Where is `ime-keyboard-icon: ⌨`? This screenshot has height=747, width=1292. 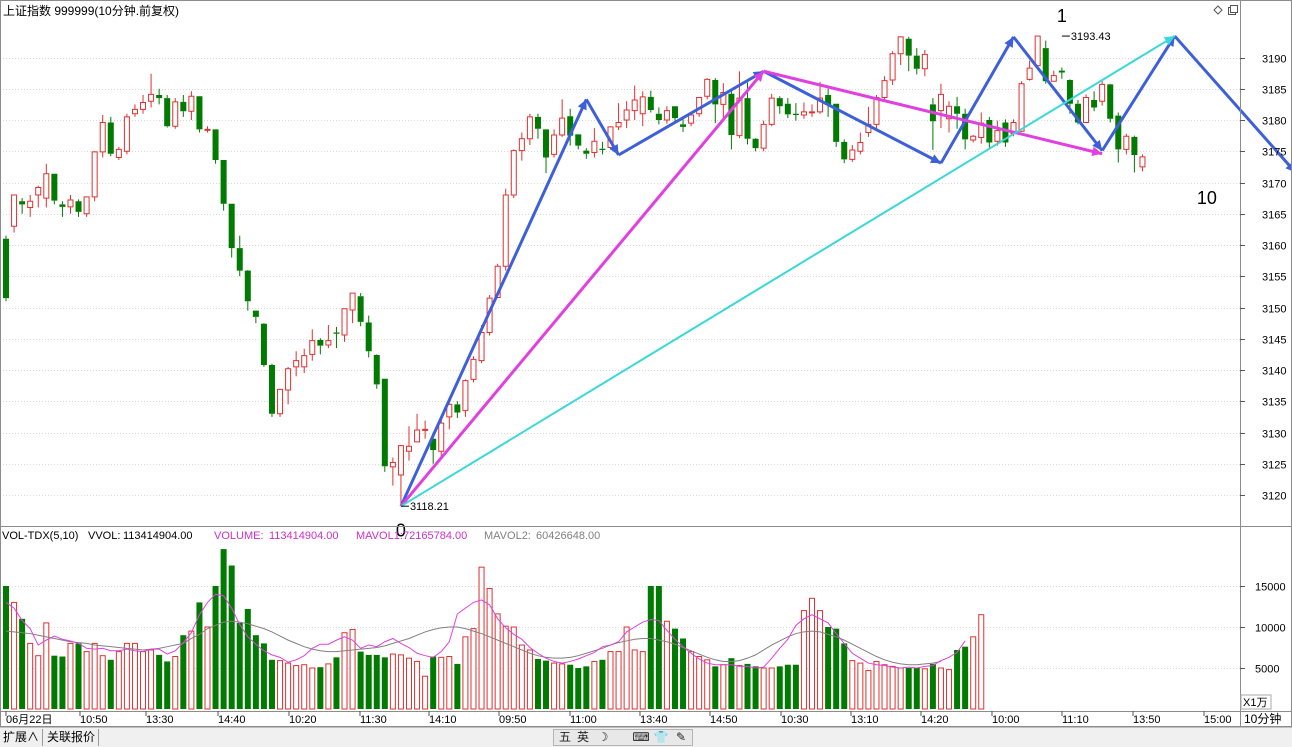 ime-keyboard-icon: ⌨ is located at coordinates (641, 737).